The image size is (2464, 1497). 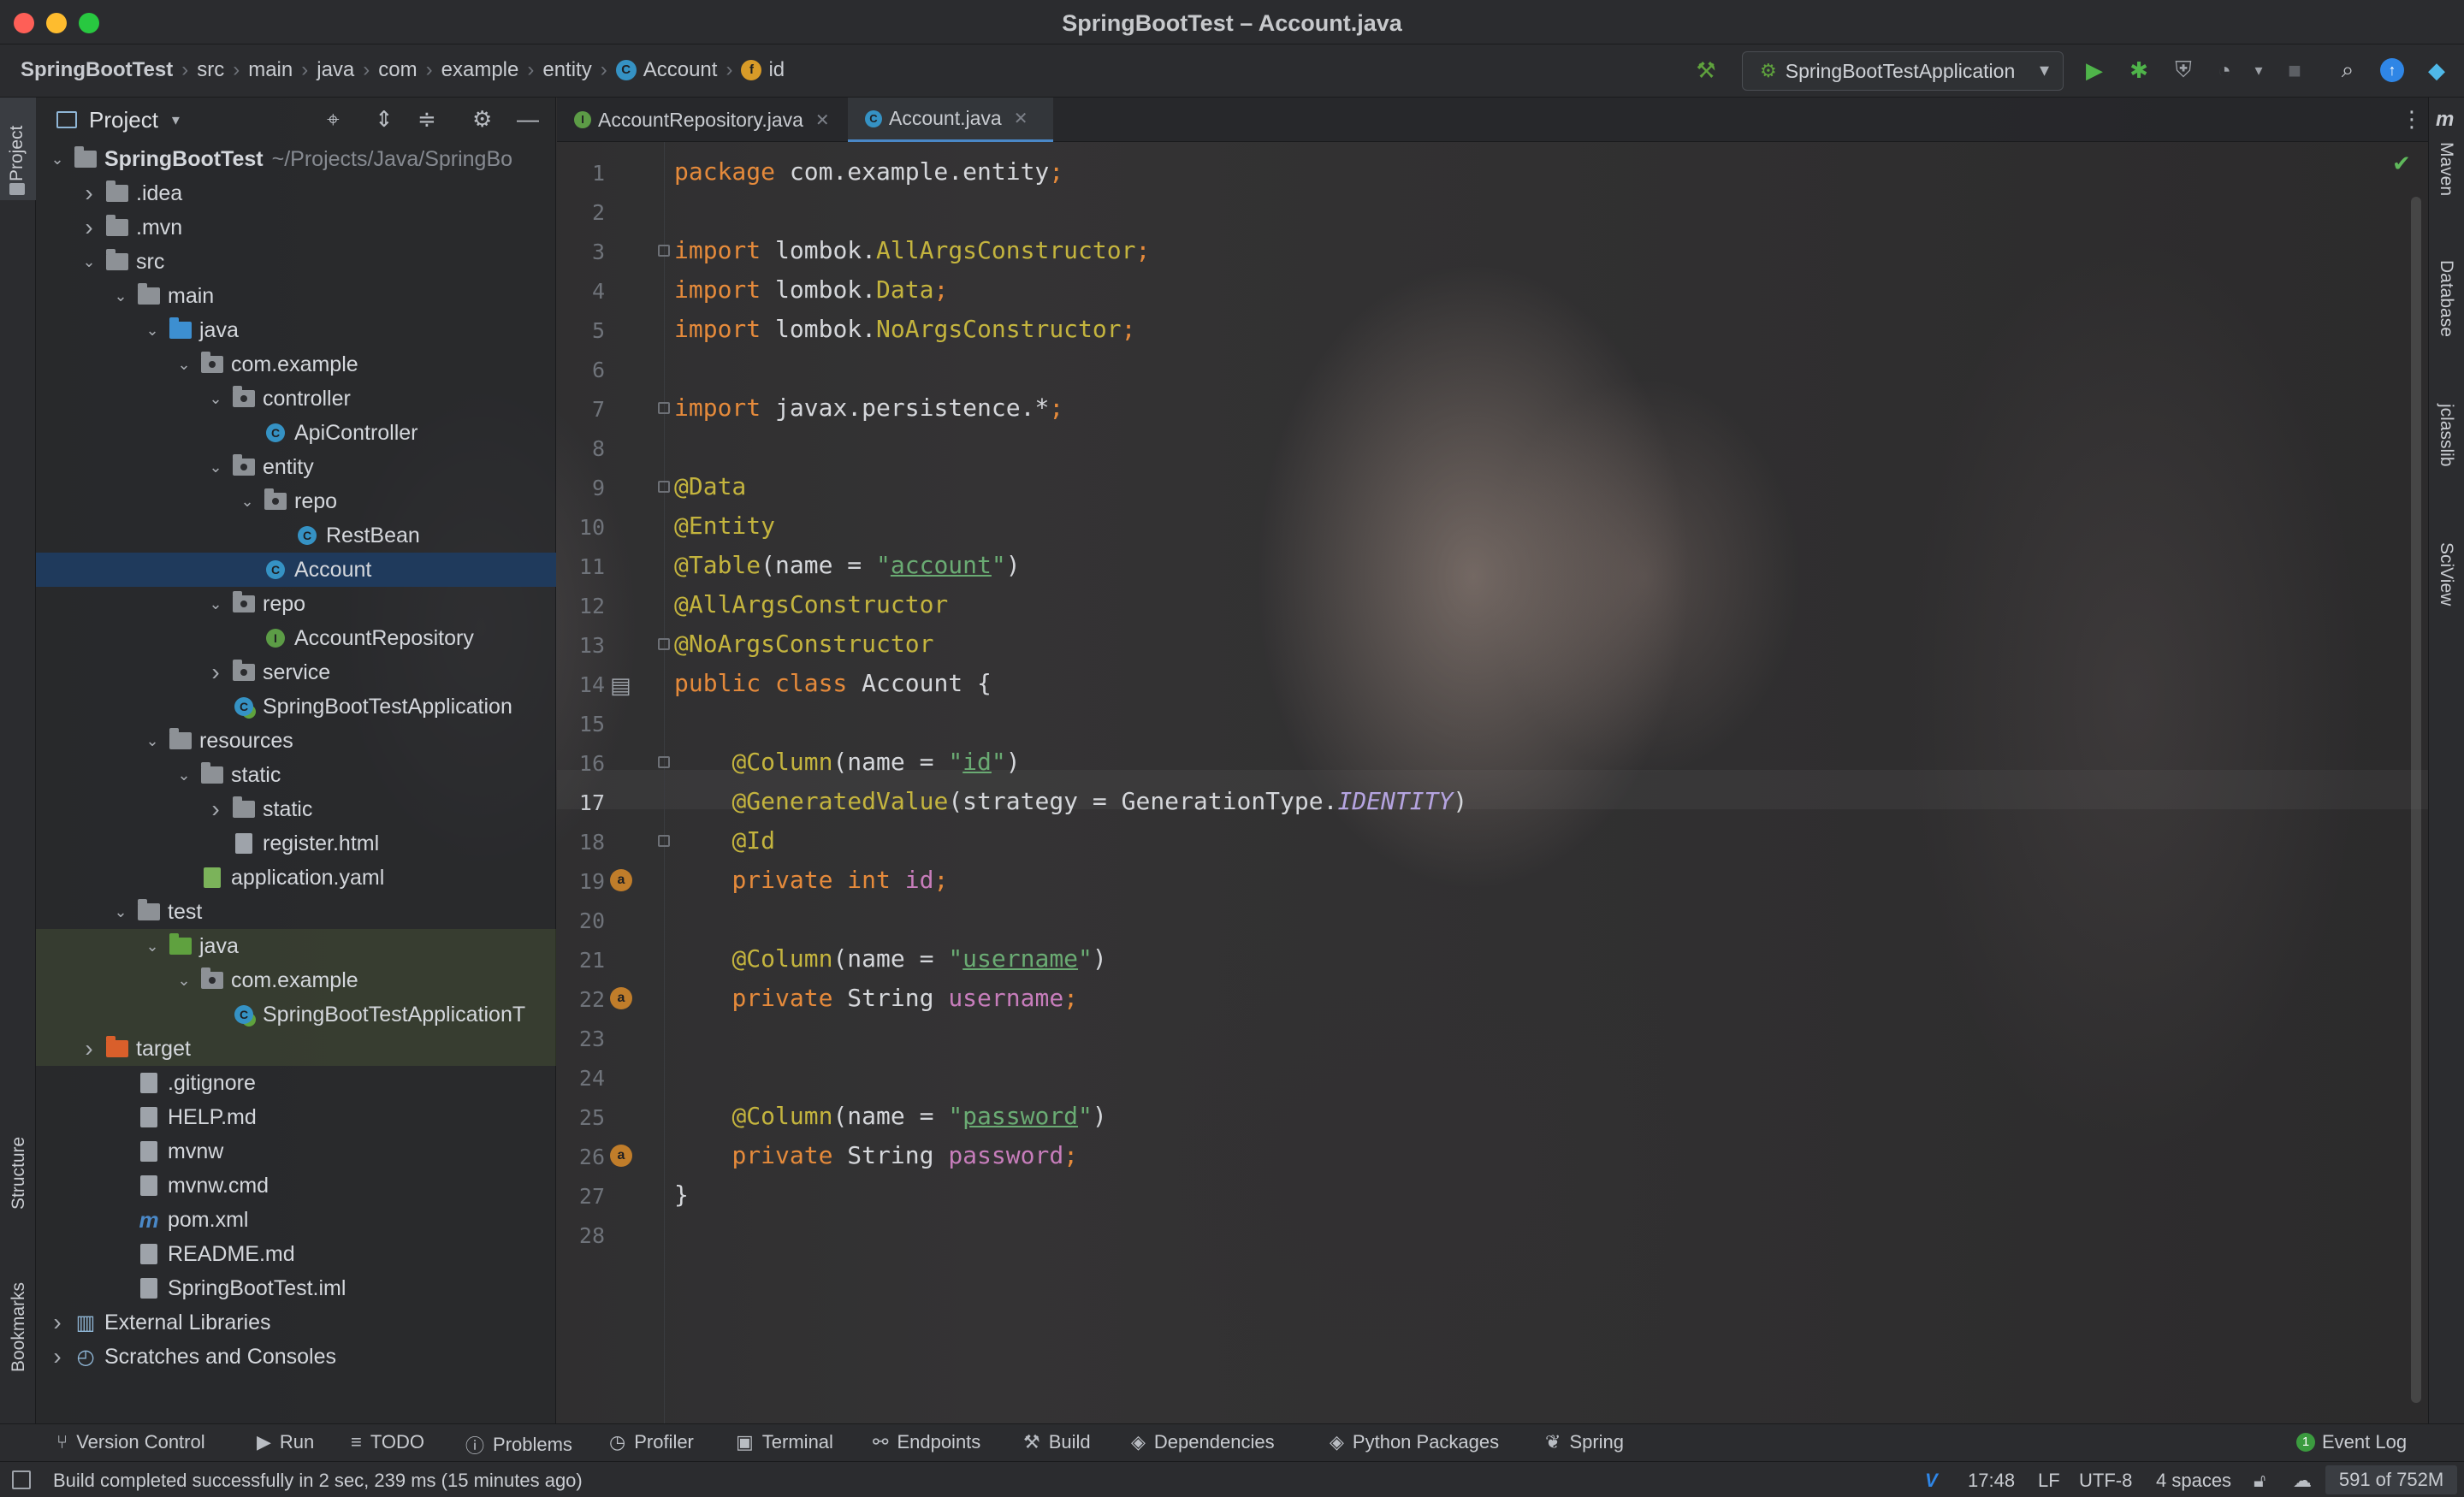 What do you see at coordinates (296, 638) in the screenshot?
I see `tree-item: I AccountRepository` at bounding box center [296, 638].